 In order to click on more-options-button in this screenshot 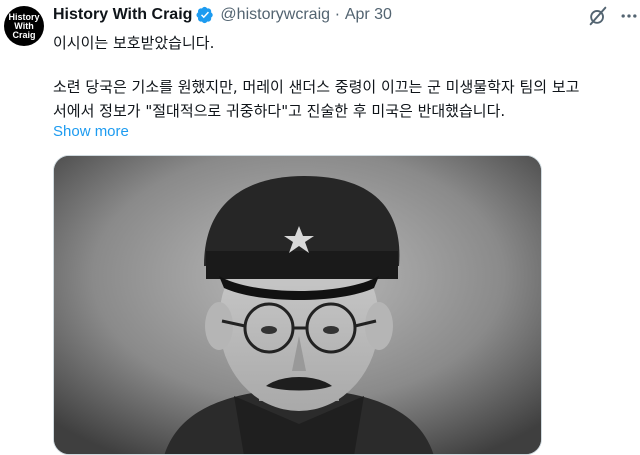, I will do `click(629, 16)`.